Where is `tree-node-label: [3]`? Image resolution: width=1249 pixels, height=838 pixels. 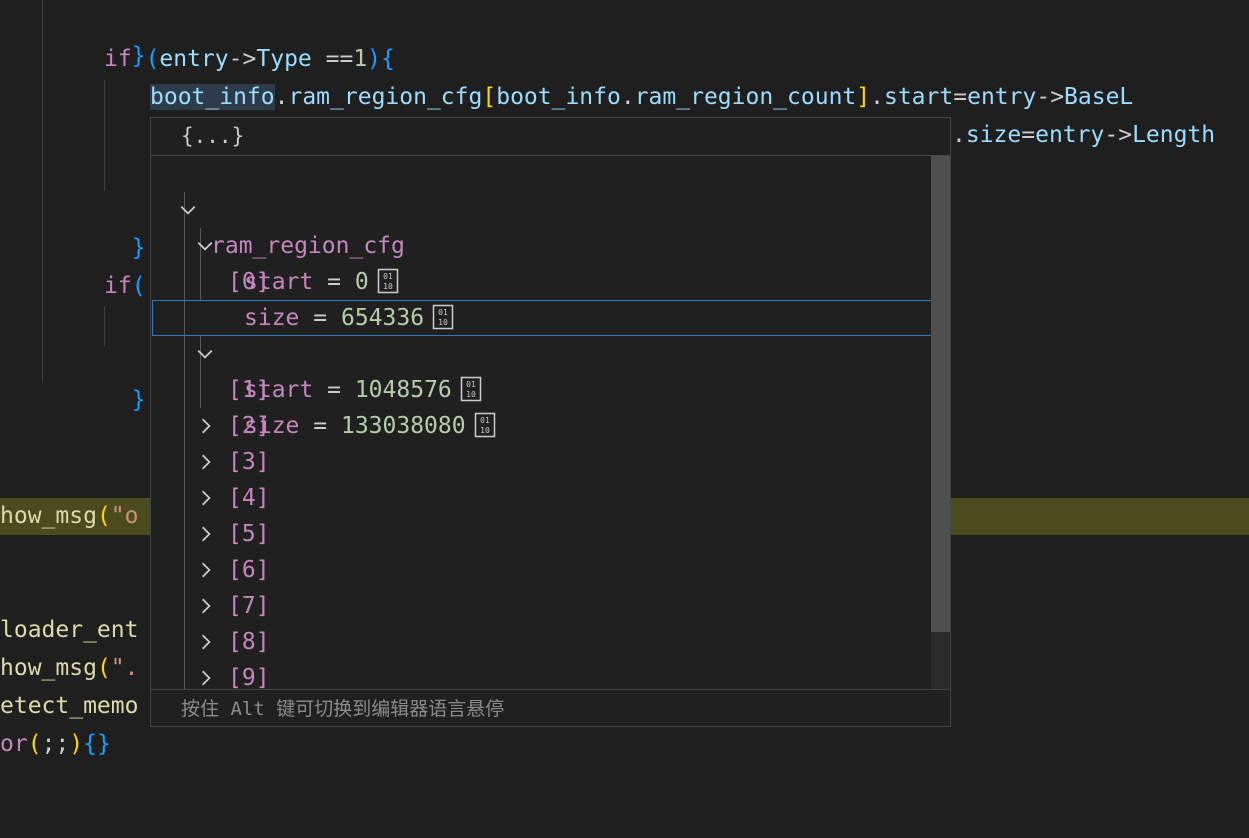
tree-node-label: [3] is located at coordinates (249, 462).